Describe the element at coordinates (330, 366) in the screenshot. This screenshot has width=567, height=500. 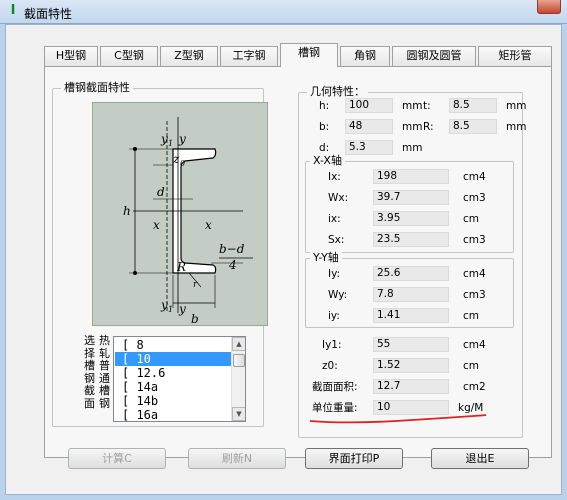
I see `z0-label: z0:` at that location.